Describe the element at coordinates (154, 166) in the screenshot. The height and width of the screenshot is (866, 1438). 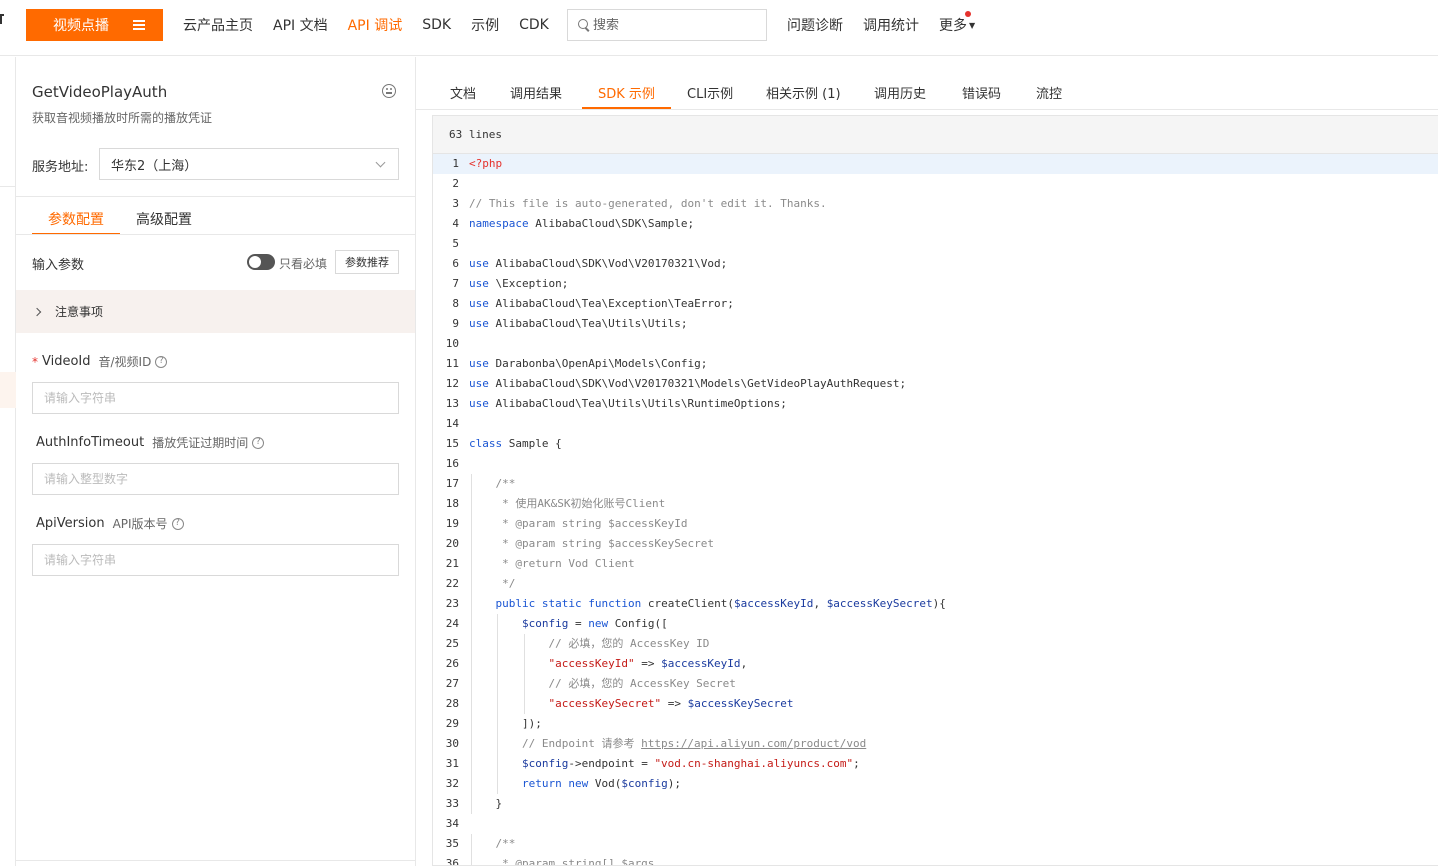
I see `endpoint-value: 华东2（上海）` at that location.